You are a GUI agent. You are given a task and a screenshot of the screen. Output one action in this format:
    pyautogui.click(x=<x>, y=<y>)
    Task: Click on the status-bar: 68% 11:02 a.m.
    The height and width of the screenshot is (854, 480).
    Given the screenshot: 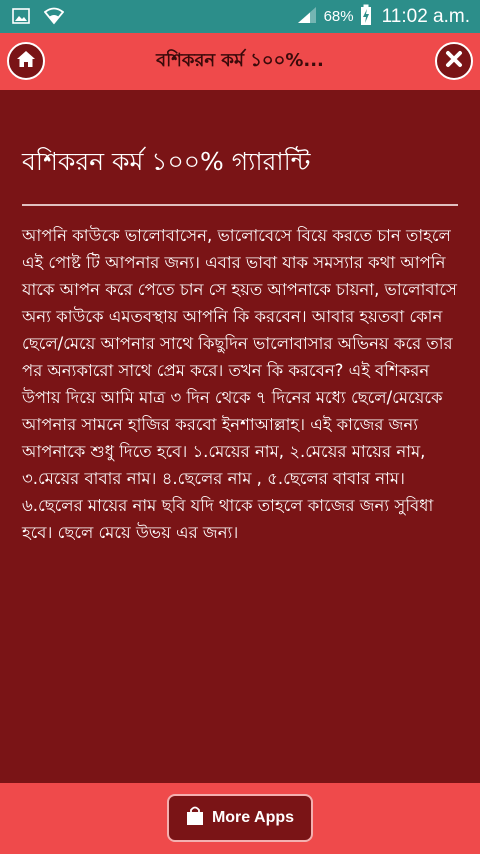 What is the action you would take?
    pyautogui.click(x=240, y=16)
    